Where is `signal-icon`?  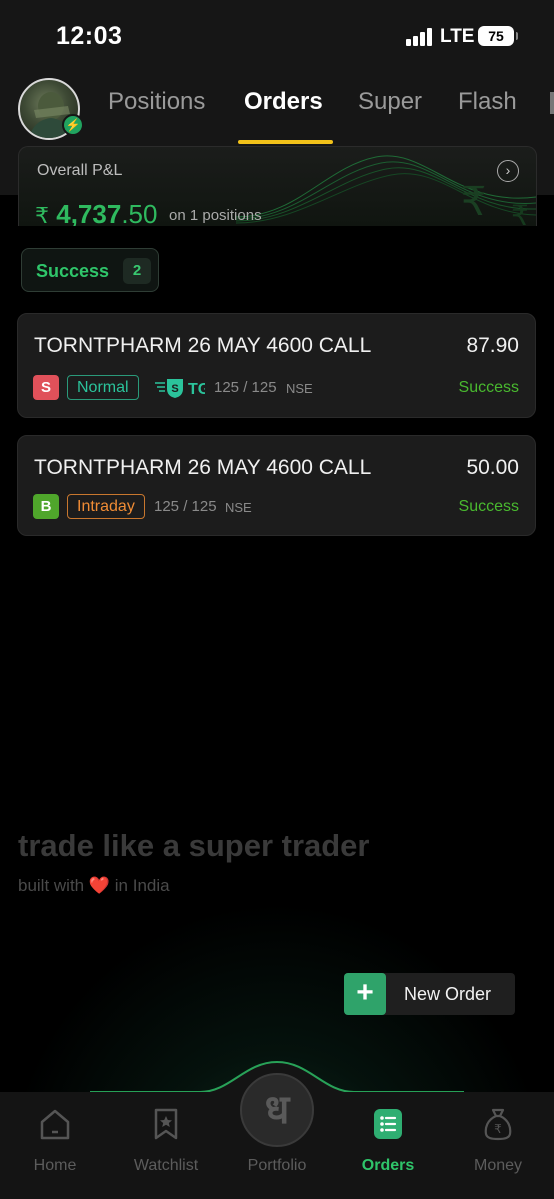 signal-icon is located at coordinates (420, 37).